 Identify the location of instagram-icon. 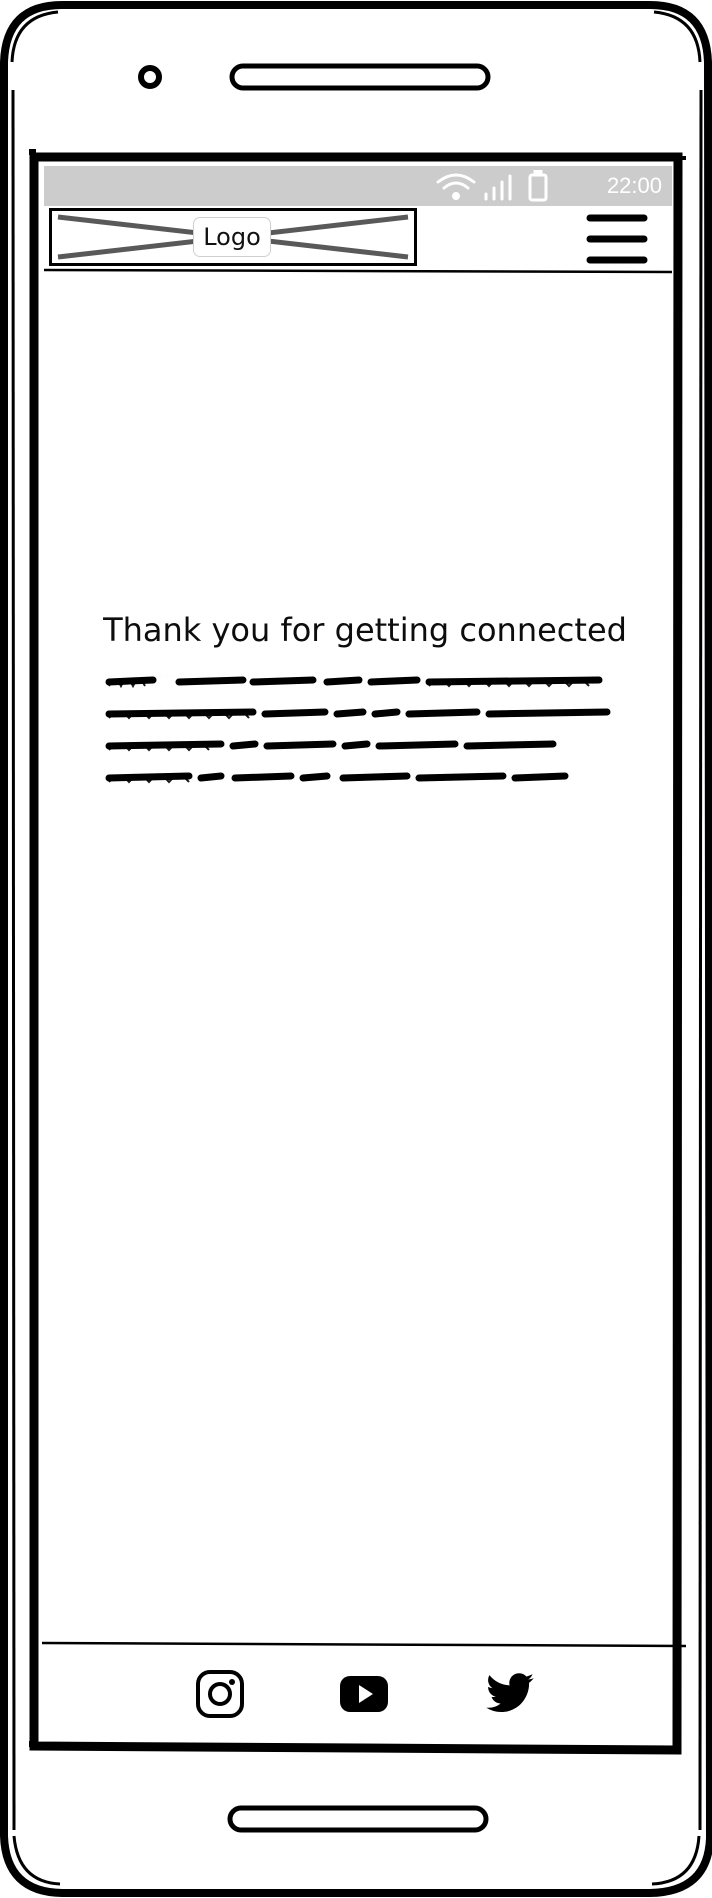
(220, 1694).